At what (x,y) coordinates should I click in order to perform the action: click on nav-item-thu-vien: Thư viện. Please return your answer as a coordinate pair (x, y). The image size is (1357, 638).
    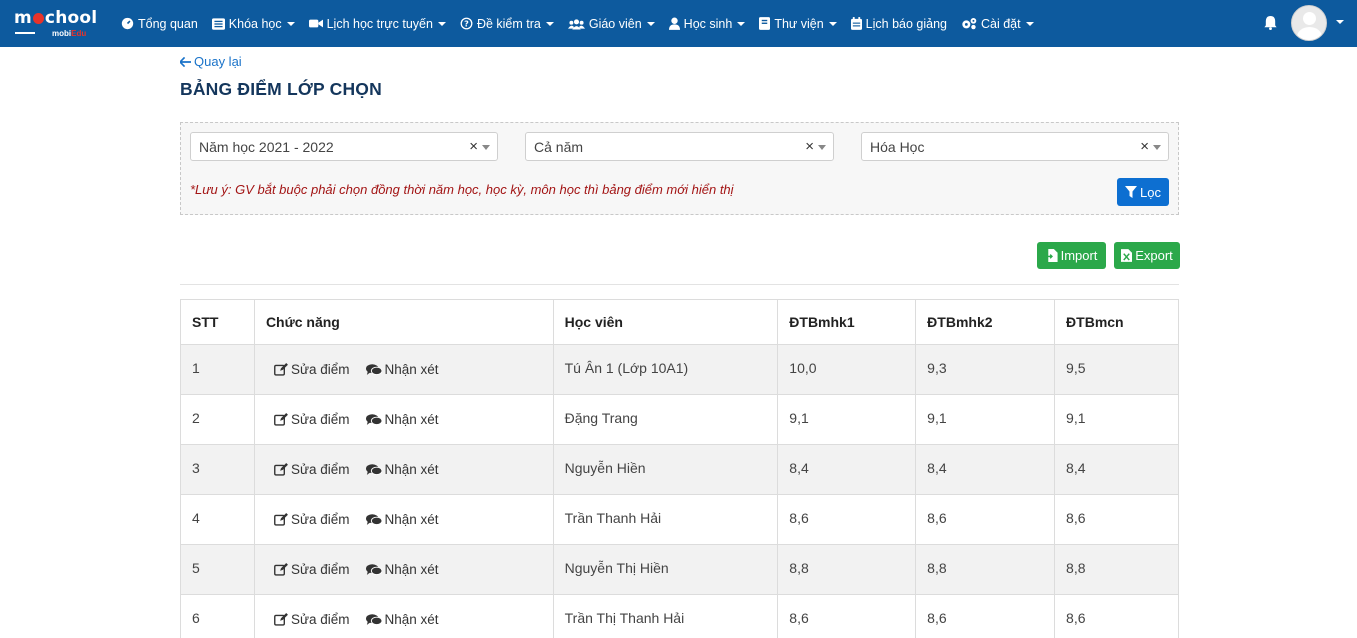
    Looking at the image, I should click on (798, 24).